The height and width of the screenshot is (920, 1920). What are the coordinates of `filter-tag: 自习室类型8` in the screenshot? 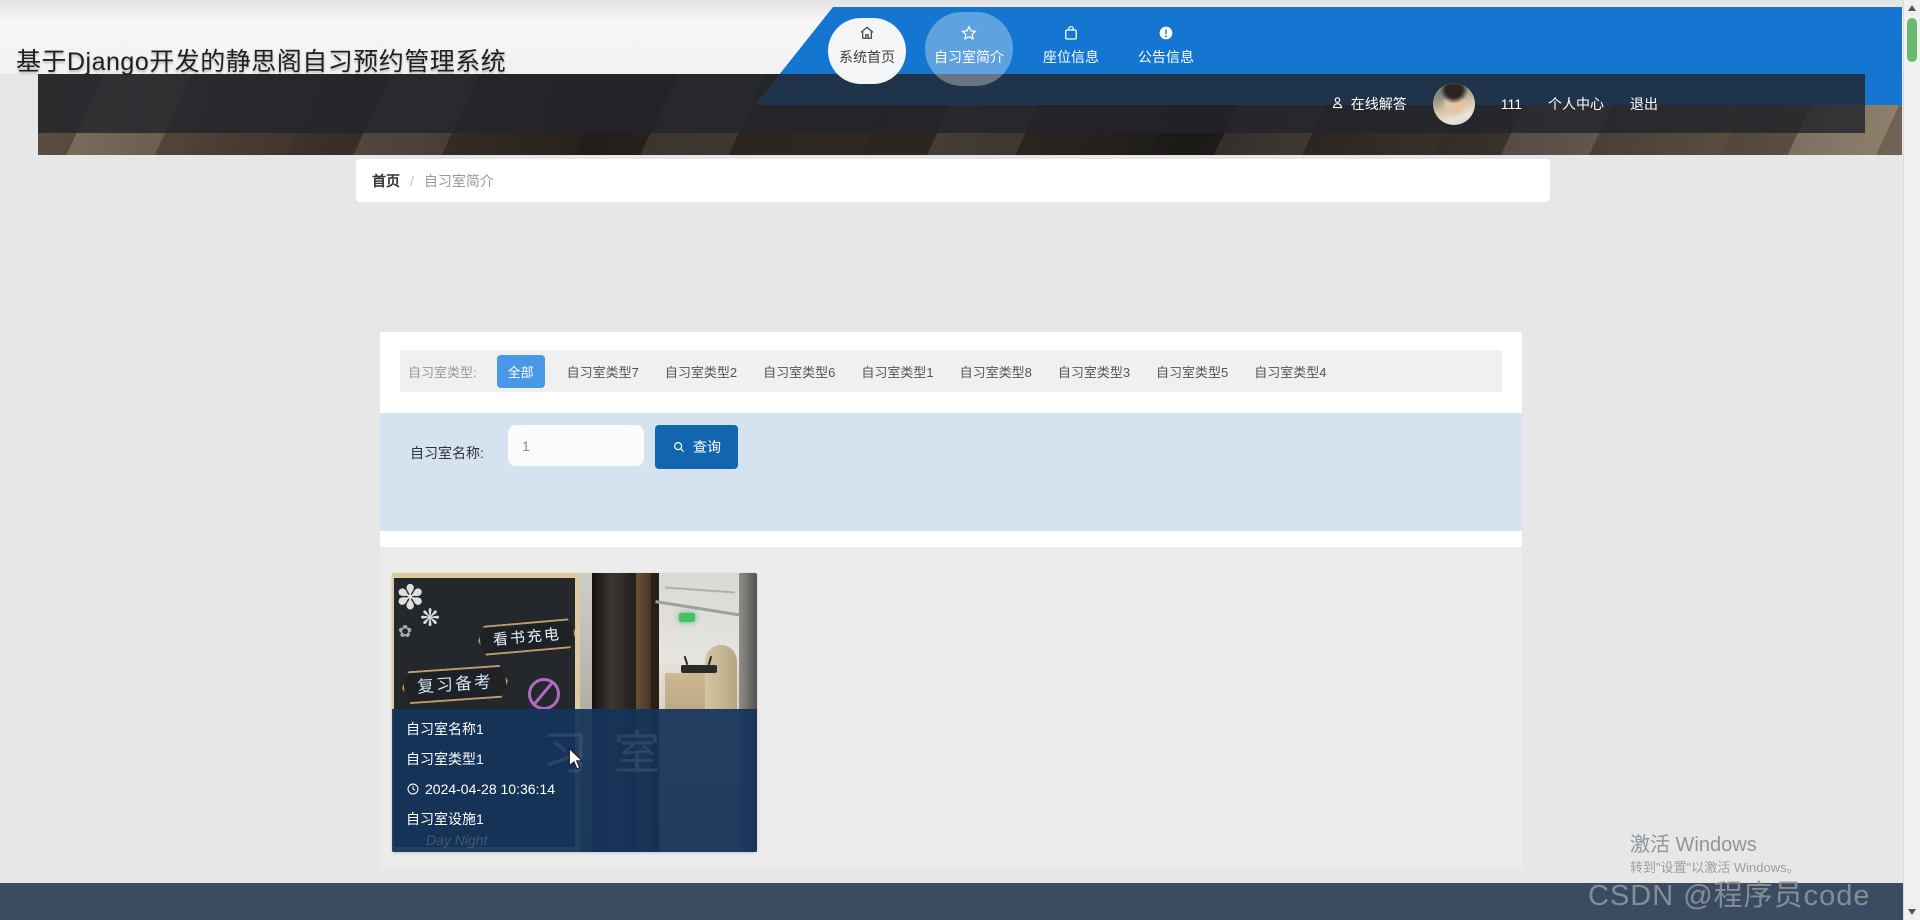 It's located at (996, 371).